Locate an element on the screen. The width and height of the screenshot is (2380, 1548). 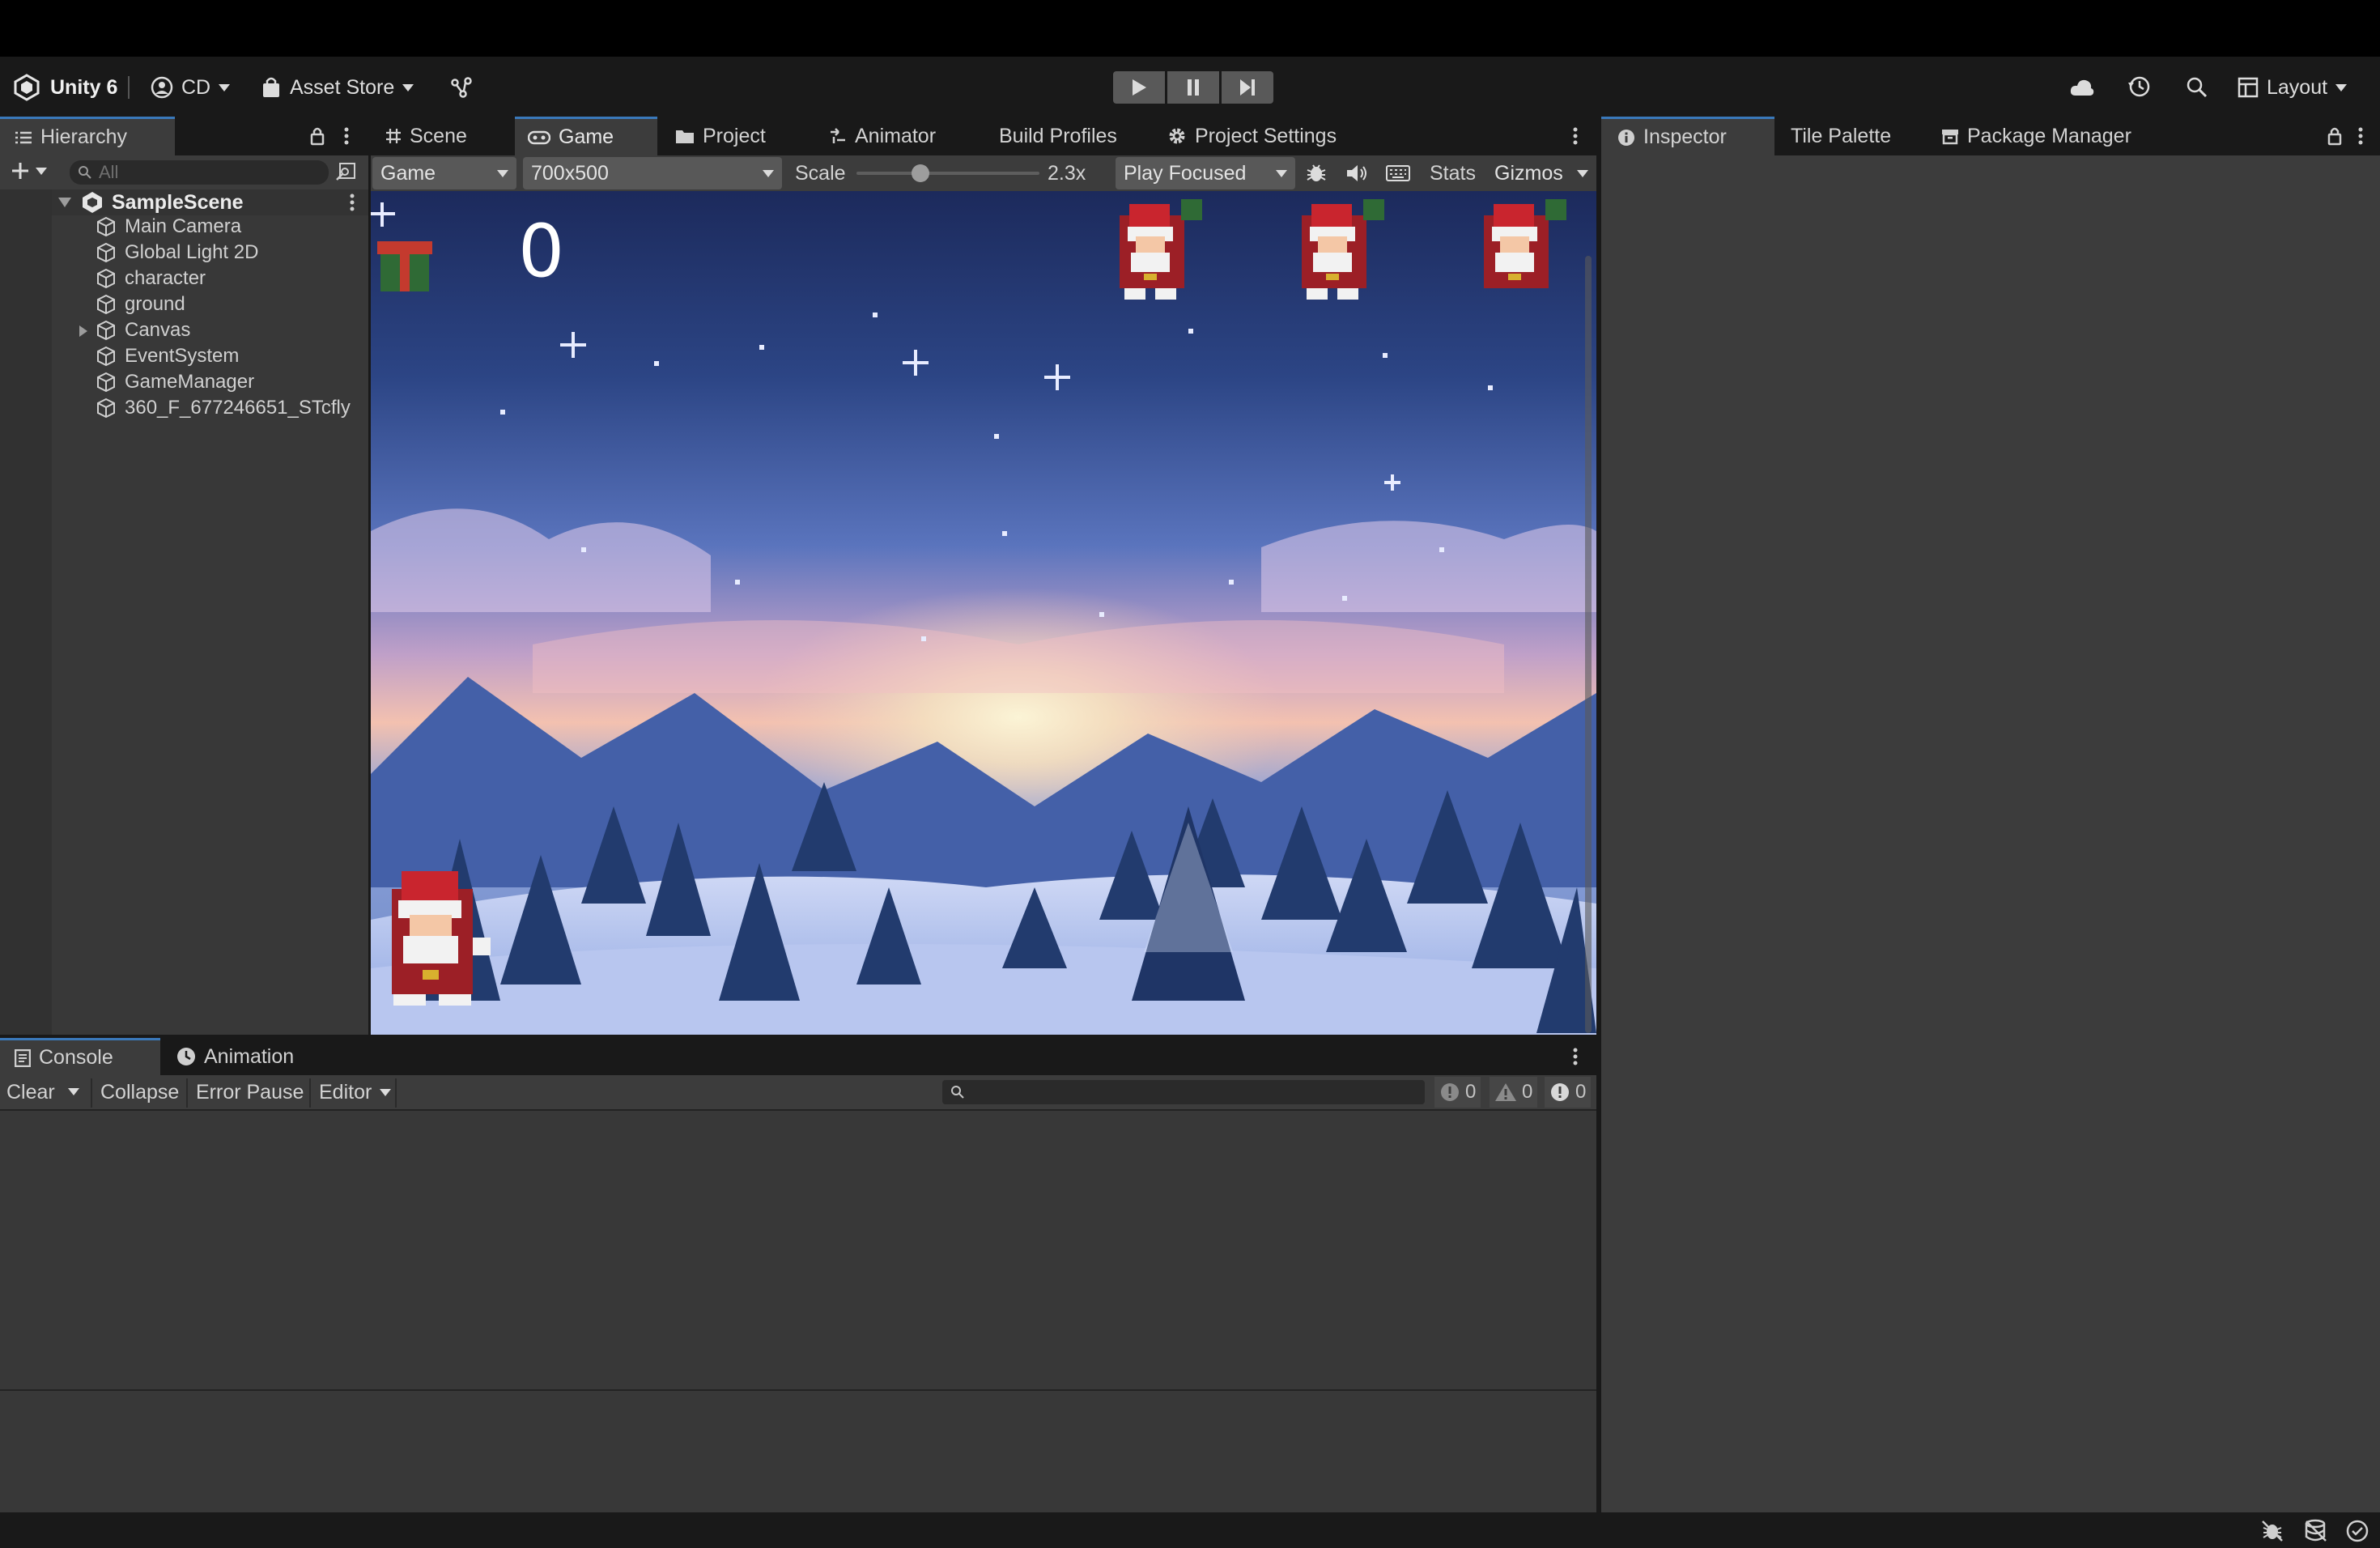
play-mode-dropdown: Play Focused is located at coordinates (1205, 173).